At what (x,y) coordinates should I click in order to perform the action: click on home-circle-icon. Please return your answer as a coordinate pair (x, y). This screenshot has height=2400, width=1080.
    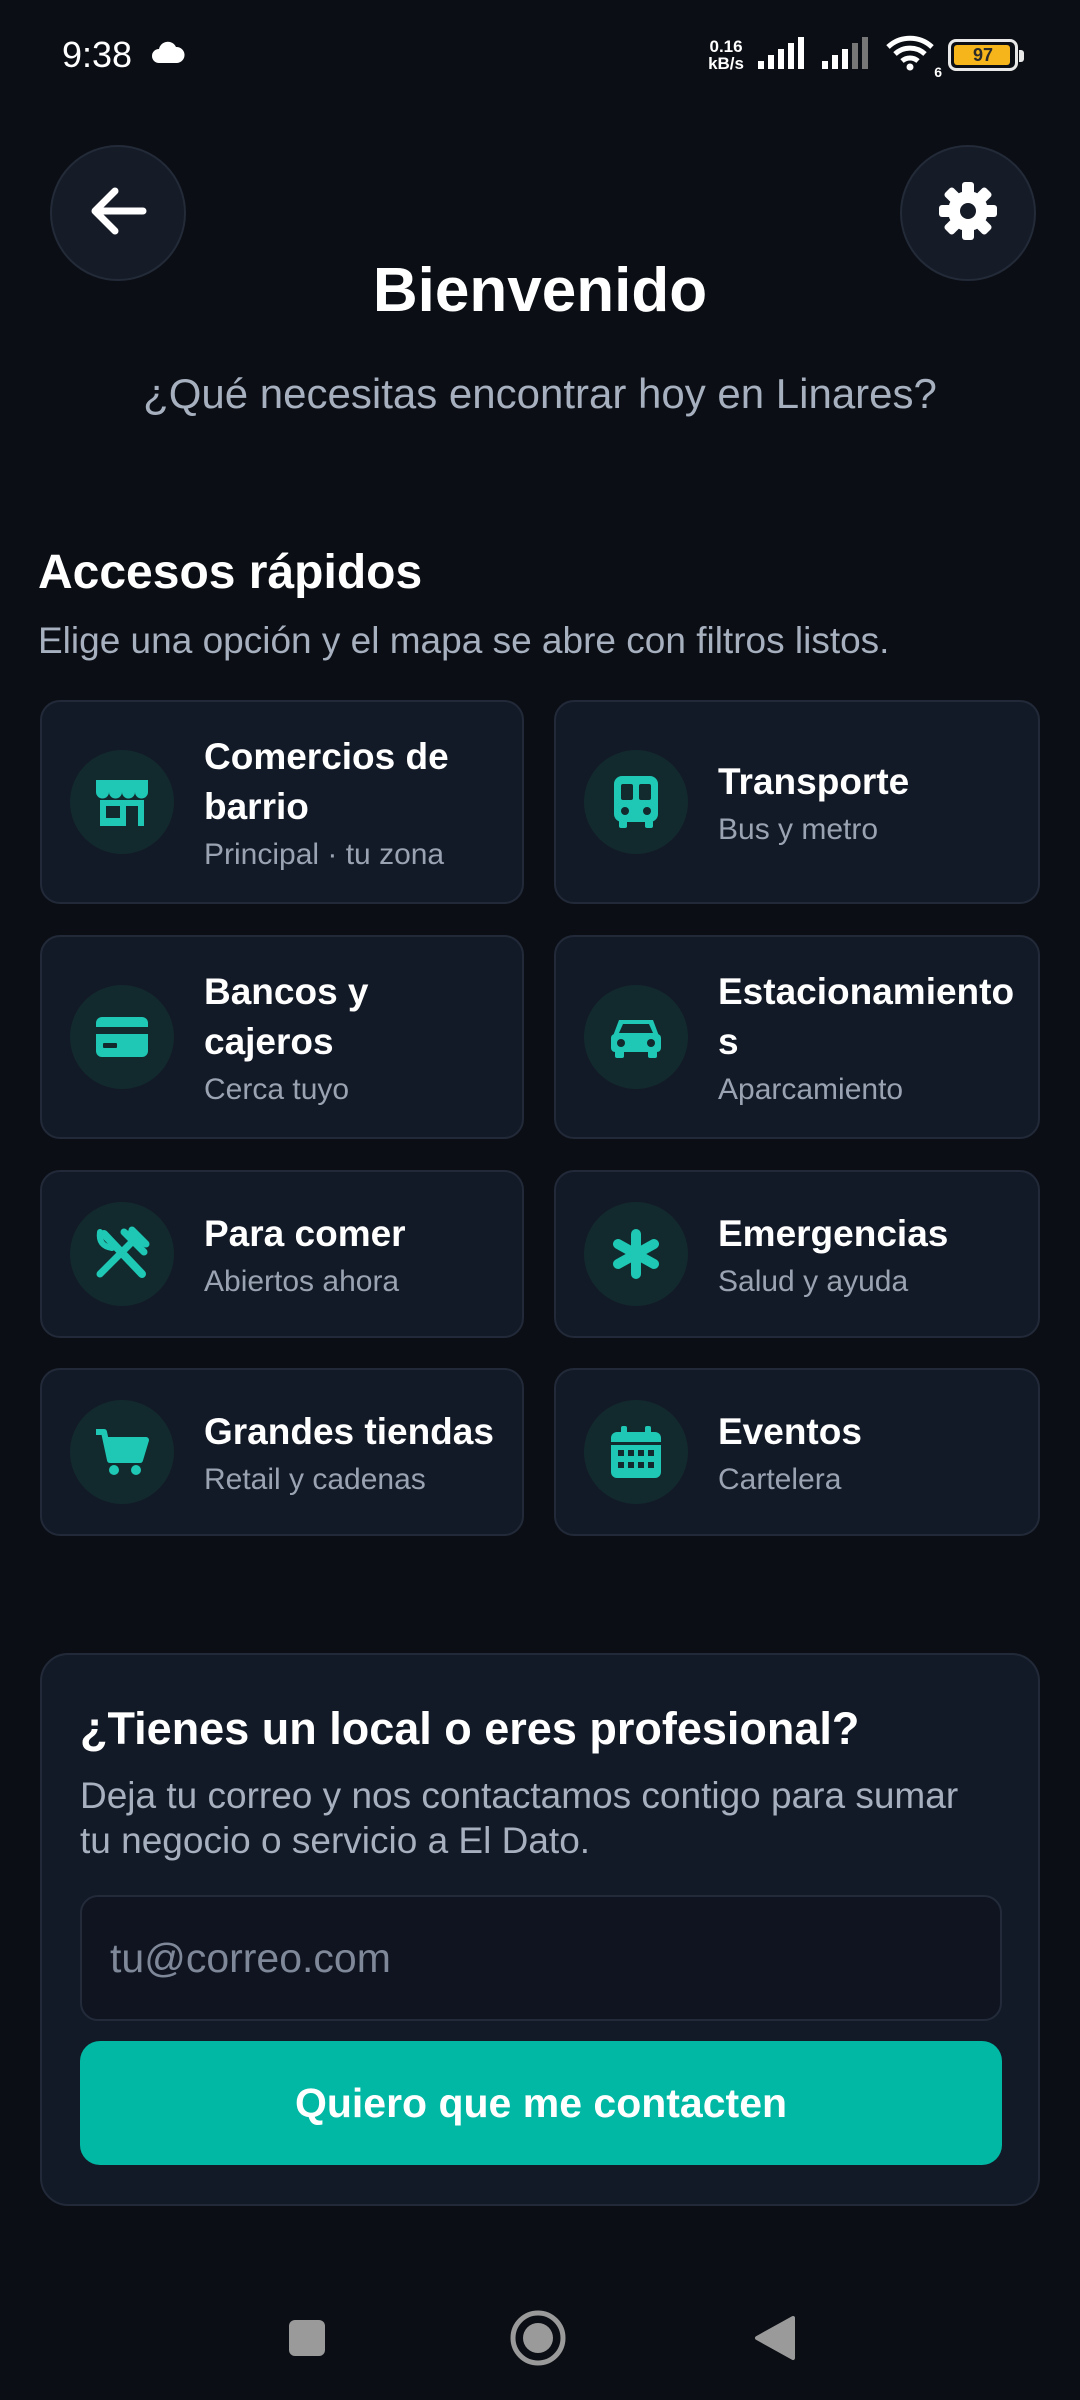
    Looking at the image, I should click on (538, 2340).